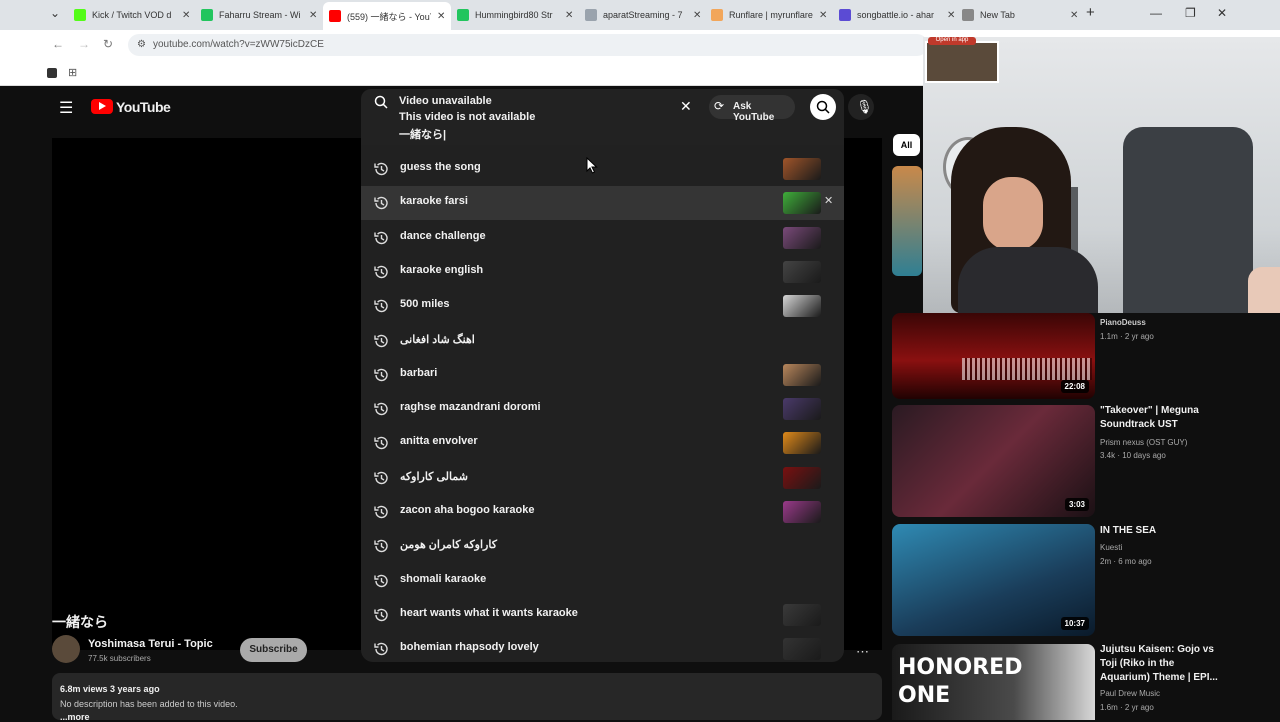 Image resolution: width=1280 pixels, height=722 pixels. I want to click on suggestion-row: karaoke english, so click(602, 272).